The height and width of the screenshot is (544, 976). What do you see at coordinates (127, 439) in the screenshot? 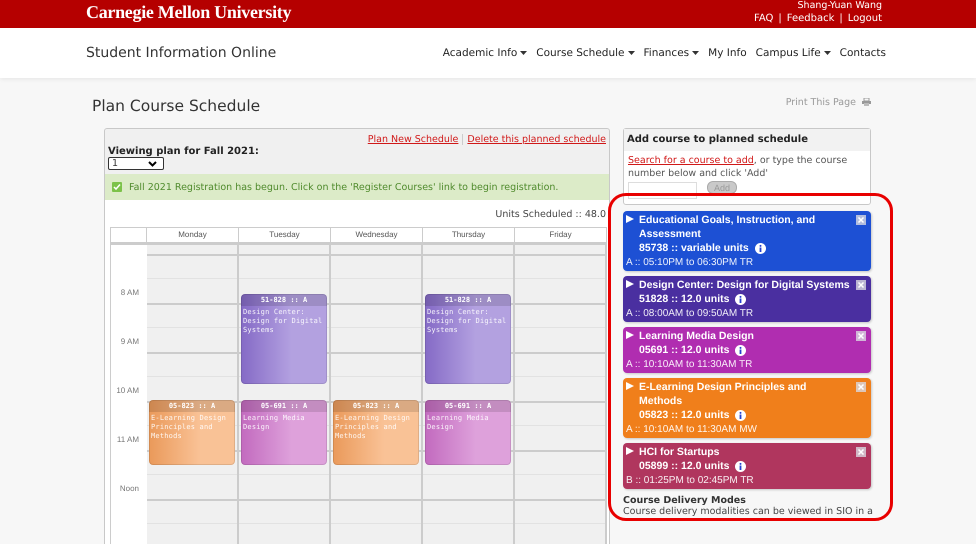
I see `time-label: 11 AM` at bounding box center [127, 439].